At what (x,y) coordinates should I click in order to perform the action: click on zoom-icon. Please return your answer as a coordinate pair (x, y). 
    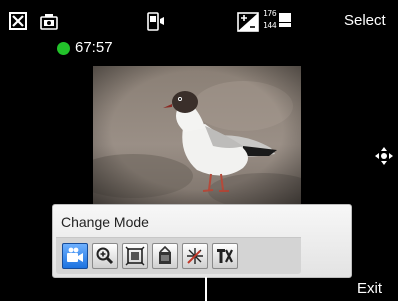
    Looking at the image, I should click on (105, 256).